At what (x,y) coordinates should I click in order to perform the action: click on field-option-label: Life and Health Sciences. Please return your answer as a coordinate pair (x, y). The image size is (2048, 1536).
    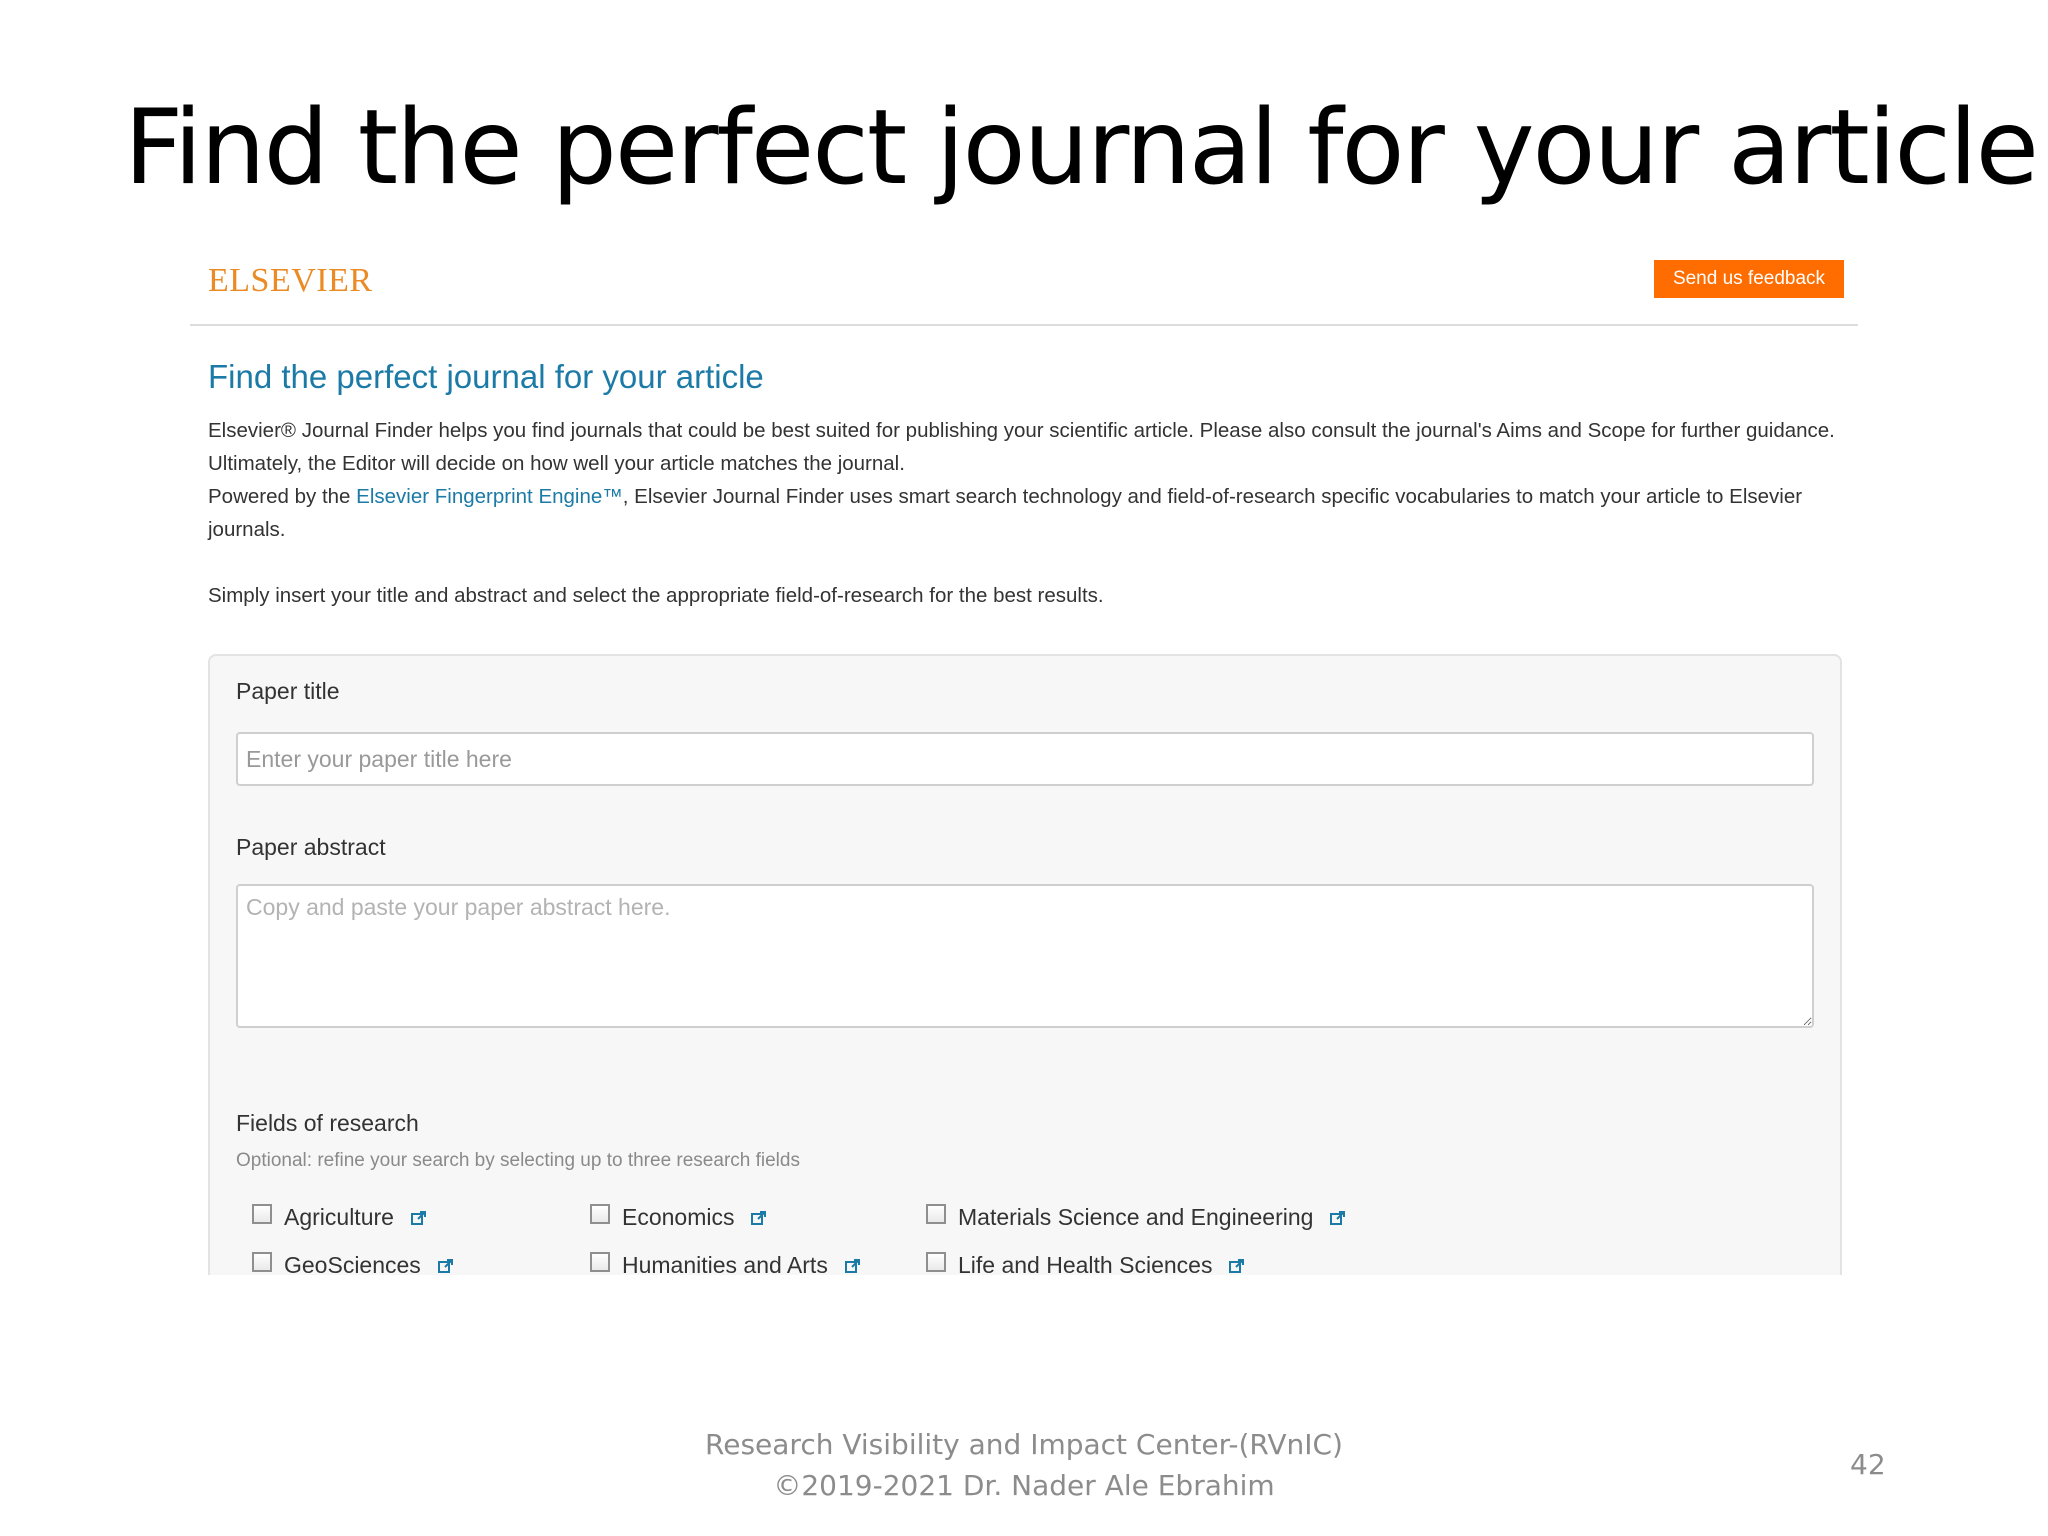
    Looking at the image, I should click on (1085, 1263).